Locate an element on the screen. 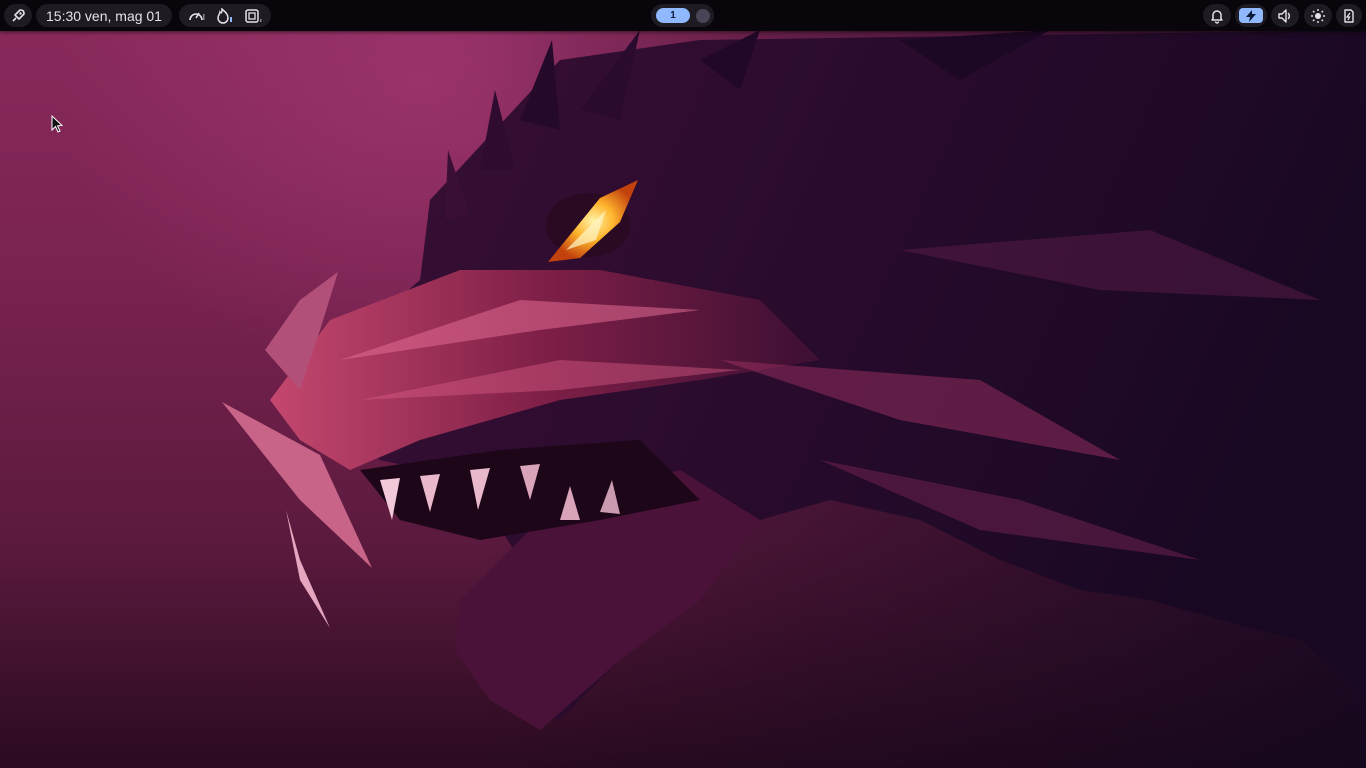 The height and width of the screenshot is (768, 1366). power-button is located at coordinates (1349, 15).